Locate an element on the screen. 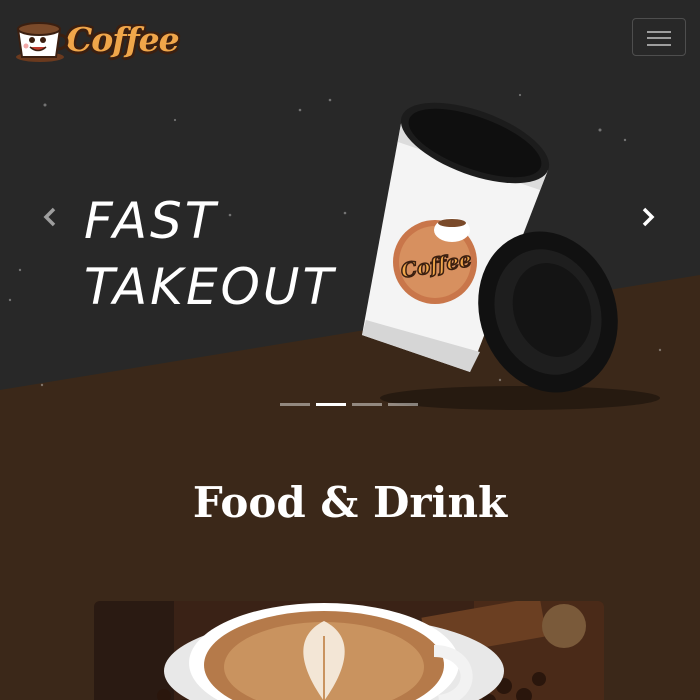 This screenshot has width=700, height=700. chevron-right-icon is located at coordinates (648, 217).